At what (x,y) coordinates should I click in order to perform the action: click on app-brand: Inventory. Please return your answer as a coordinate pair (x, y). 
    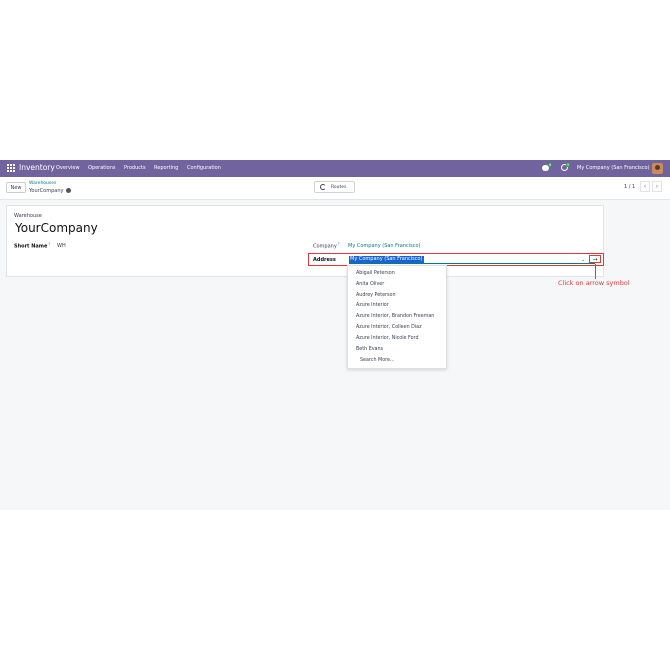
    Looking at the image, I should click on (37, 167).